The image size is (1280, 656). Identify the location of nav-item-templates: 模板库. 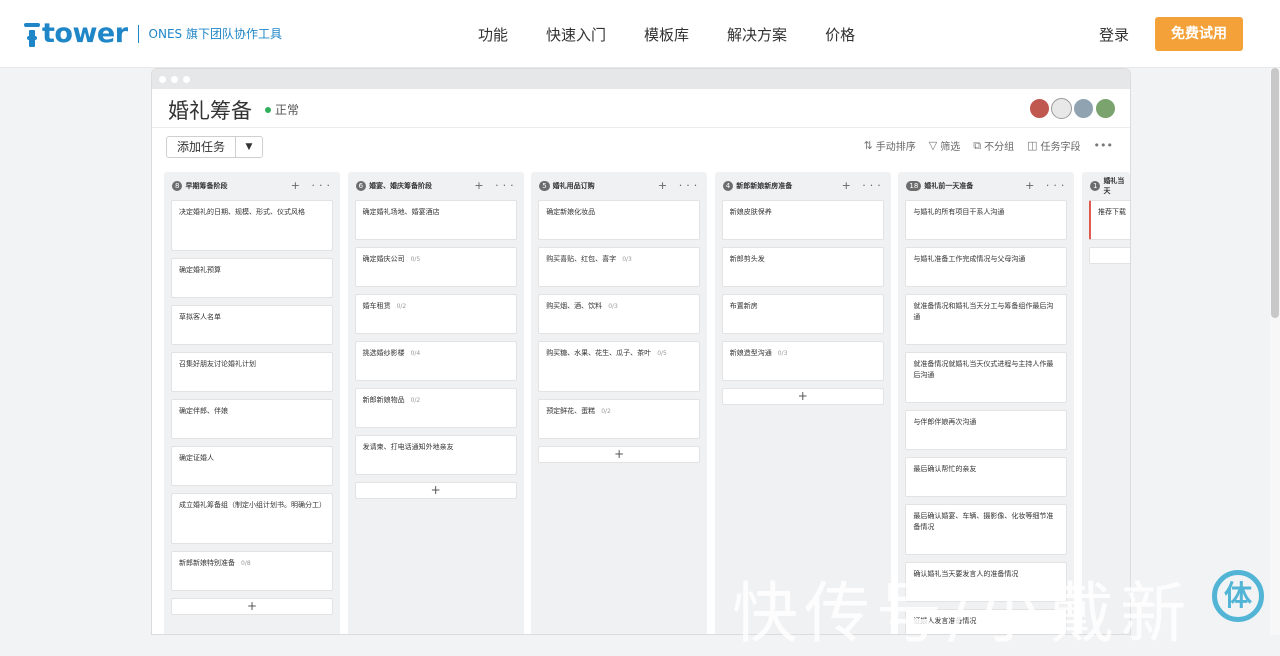
(666, 34).